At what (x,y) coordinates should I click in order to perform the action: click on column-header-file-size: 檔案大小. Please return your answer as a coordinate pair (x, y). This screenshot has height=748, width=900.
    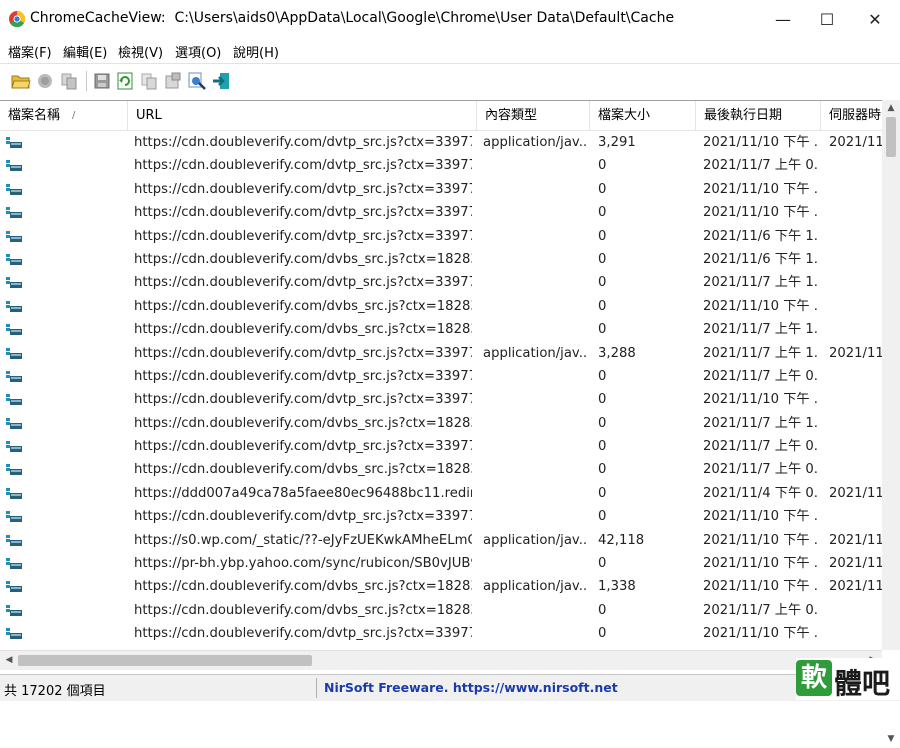
    Looking at the image, I should click on (643, 115).